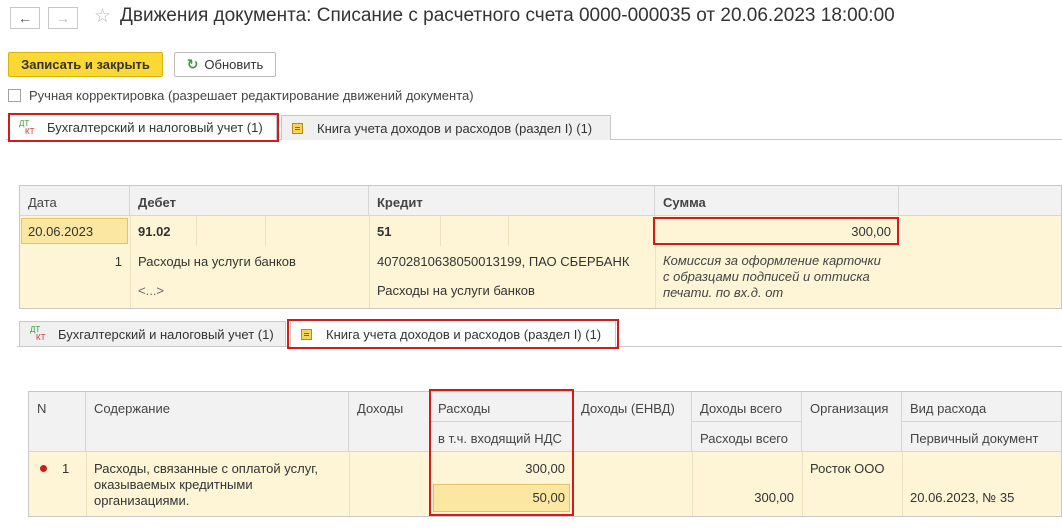  What do you see at coordinates (102, 16) in the screenshot?
I see `star-icon: ☆` at bounding box center [102, 16].